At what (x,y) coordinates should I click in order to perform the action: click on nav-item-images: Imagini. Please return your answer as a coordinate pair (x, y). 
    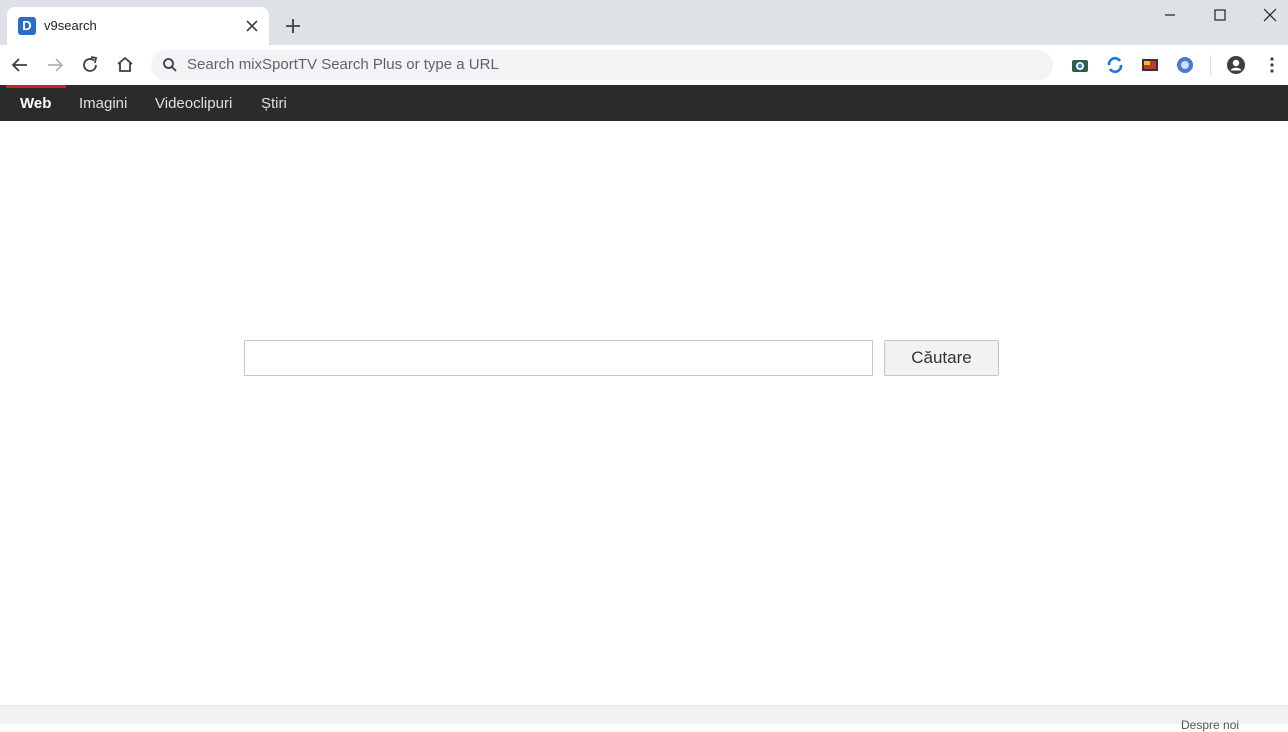
    Looking at the image, I should click on (103, 103).